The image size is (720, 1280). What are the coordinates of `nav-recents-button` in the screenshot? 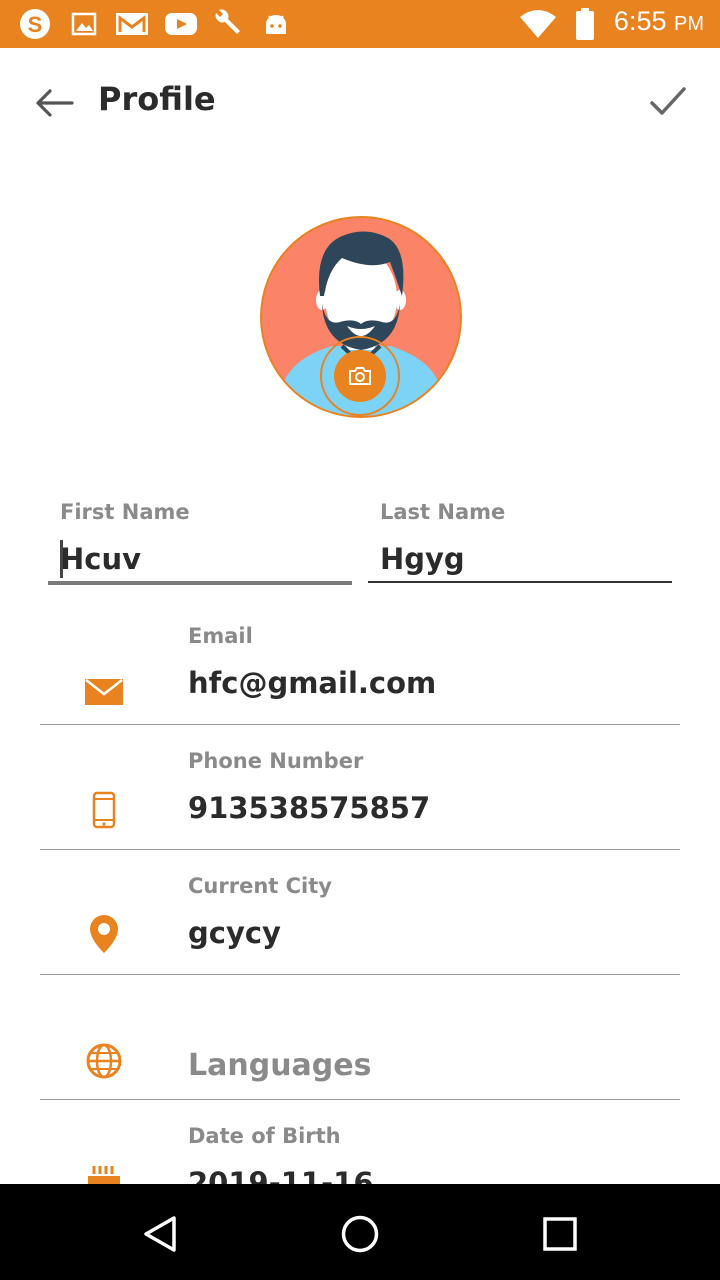 It's located at (560, 1234).